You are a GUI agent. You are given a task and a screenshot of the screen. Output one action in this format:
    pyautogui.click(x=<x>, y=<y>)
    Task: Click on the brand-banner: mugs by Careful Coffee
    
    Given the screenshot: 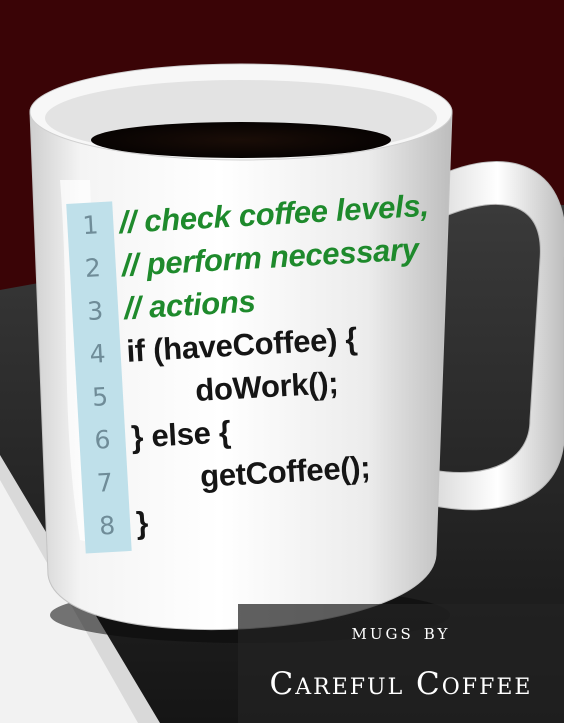 What is the action you would take?
    pyautogui.click(x=401, y=663)
    